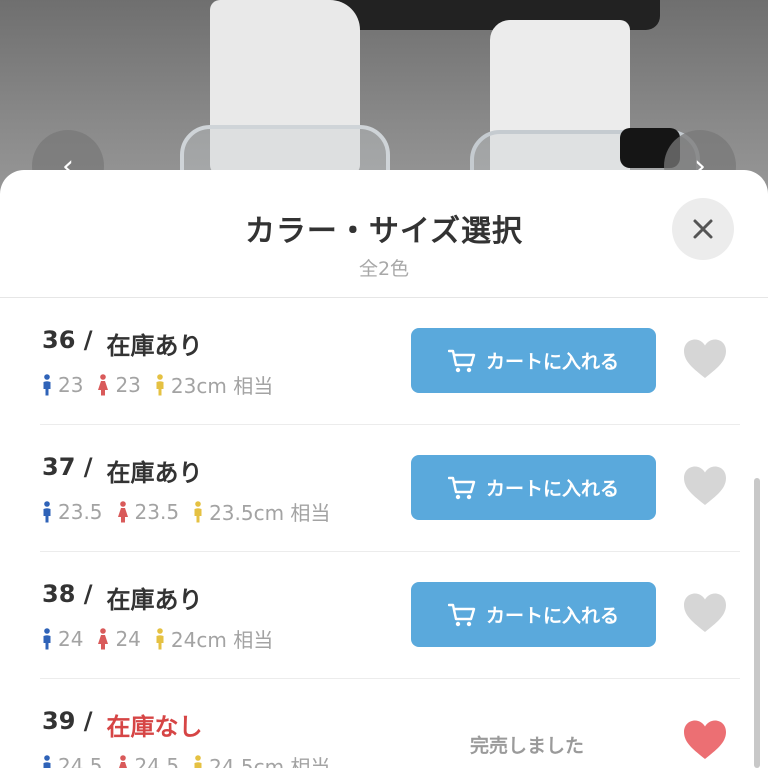 This screenshot has height=768, width=768. Describe the element at coordinates (390, 723) in the screenshot. I see `size-row: 39 / 在庫なし 24.5 24.5 24.5cm 相当 完売しました` at that location.